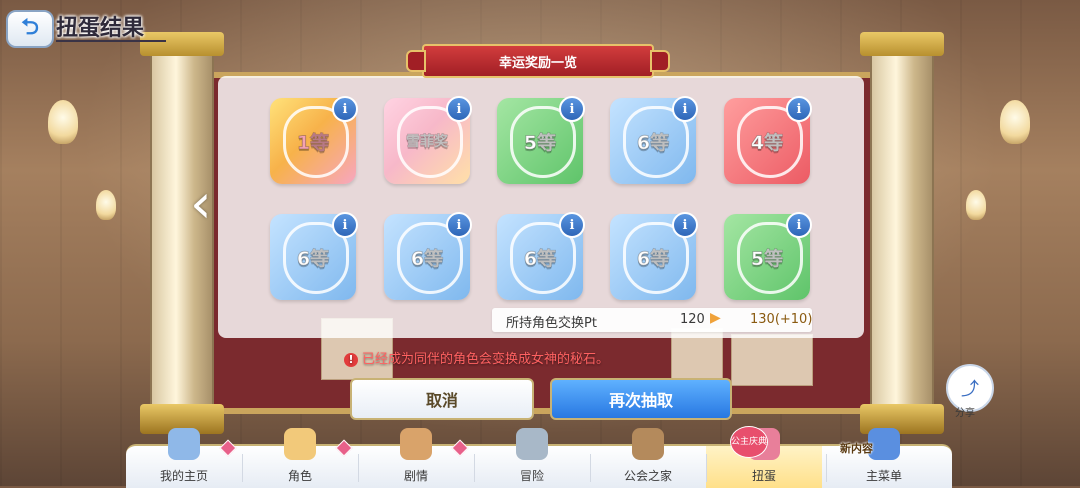 The width and height of the screenshot is (1080, 488). I want to click on share-icon: ⤴, so click(970, 389).